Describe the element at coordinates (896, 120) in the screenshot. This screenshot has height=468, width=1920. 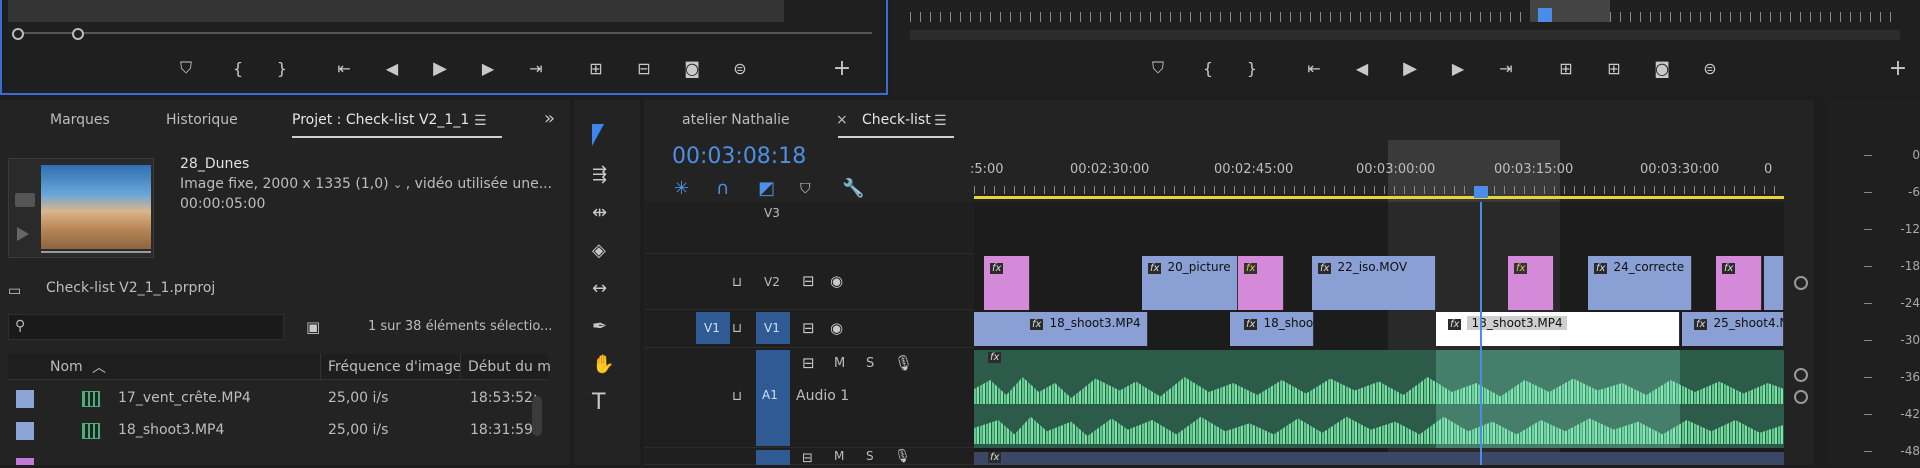
I see `tab-check-list: Check-list` at that location.